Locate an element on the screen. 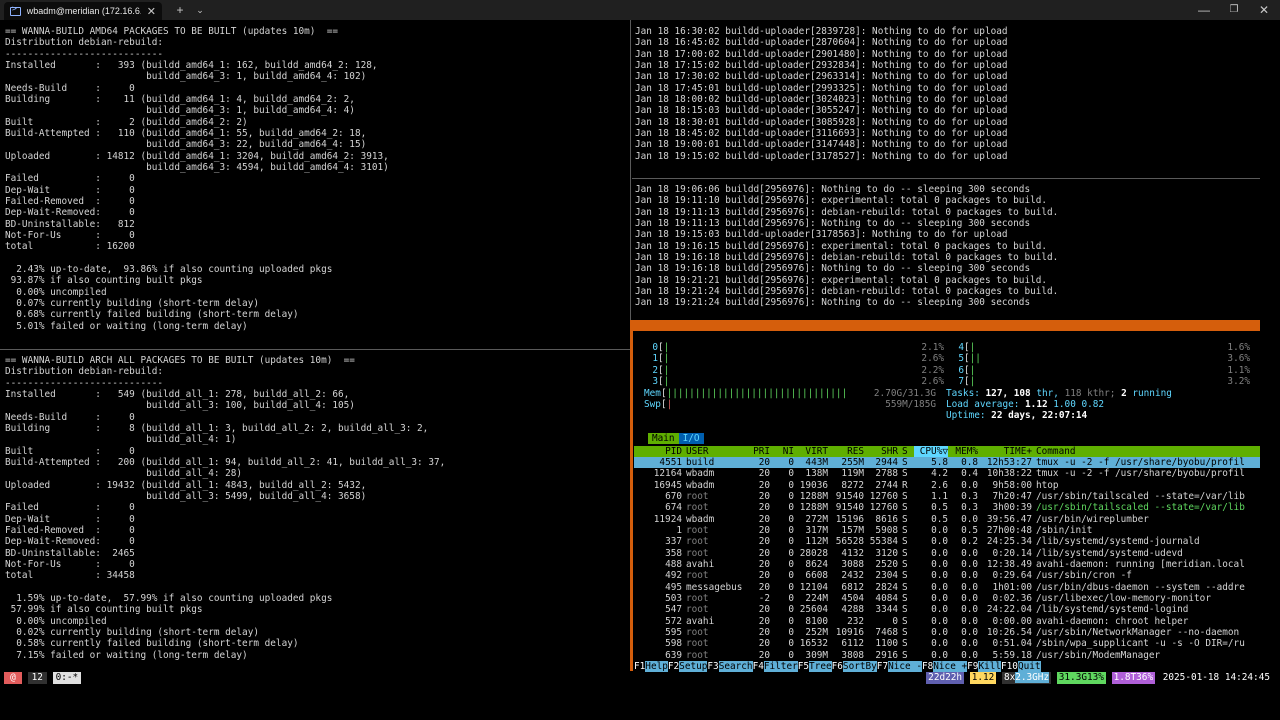 The height and width of the screenshot is (720, 1280). cell-res: 157M is located at coordinates (852, 530).